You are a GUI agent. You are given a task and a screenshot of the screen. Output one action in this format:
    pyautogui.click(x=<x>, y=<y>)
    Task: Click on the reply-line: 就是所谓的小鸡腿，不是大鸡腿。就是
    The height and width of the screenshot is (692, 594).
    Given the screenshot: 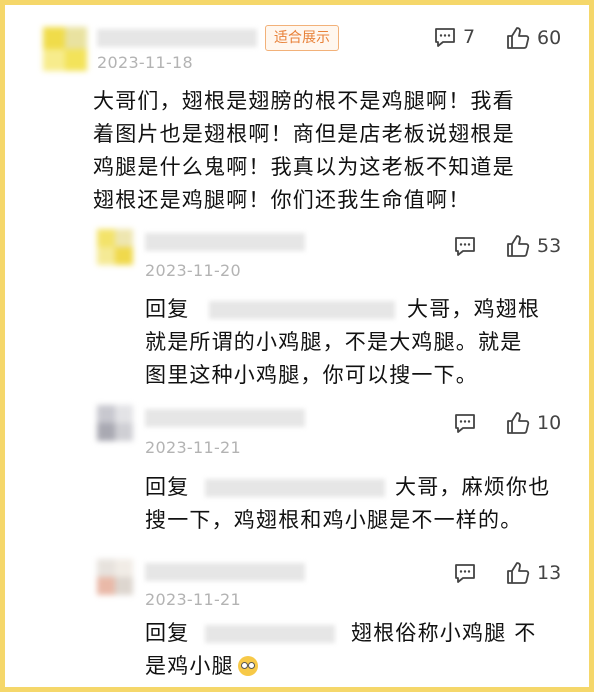 What is the action you would take?
    pyautogui.click(x=334, y=342)
    